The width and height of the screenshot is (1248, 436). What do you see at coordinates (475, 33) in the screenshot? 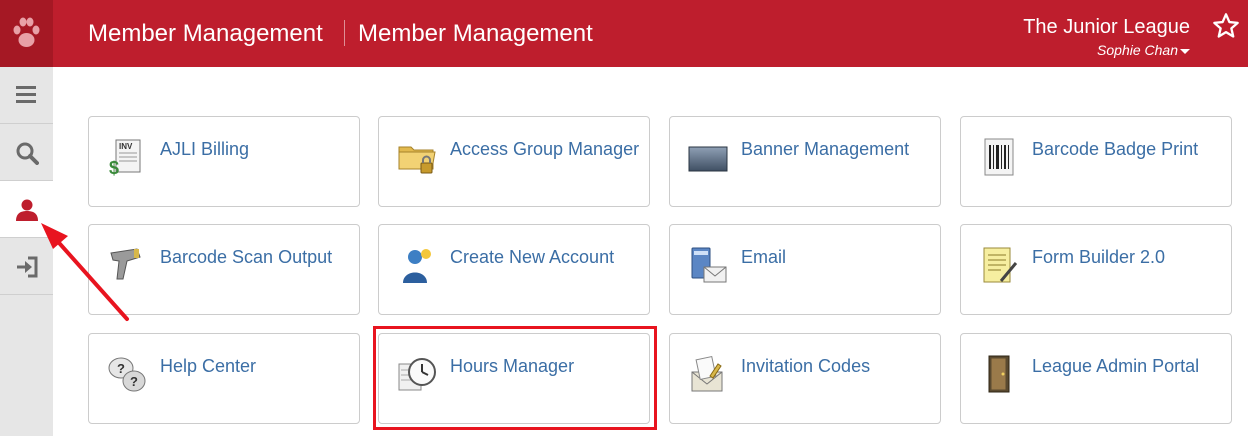
I see `page-subtitle: Member Management` at bounding box center [475, 33].